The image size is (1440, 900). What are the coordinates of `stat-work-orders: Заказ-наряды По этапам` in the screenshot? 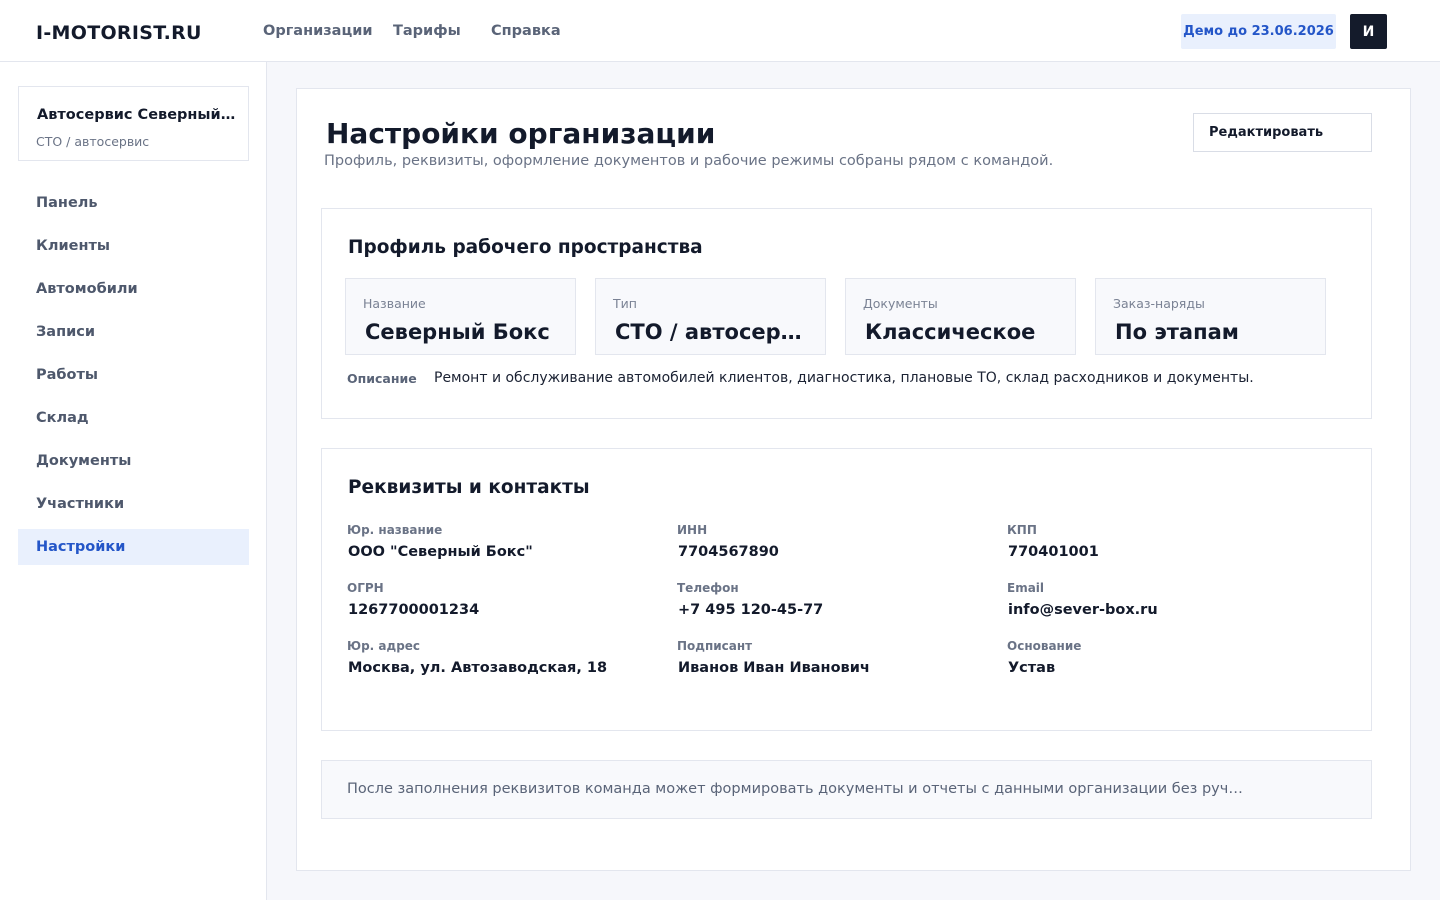 It's located at (1210, 316).